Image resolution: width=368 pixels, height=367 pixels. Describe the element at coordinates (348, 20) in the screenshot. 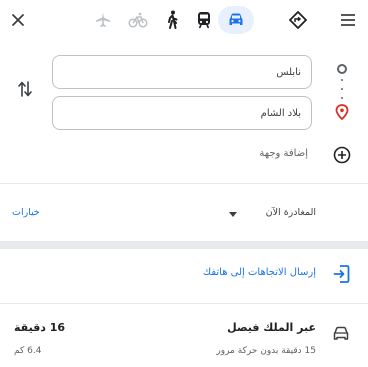

I see `menu-icon` at that location.